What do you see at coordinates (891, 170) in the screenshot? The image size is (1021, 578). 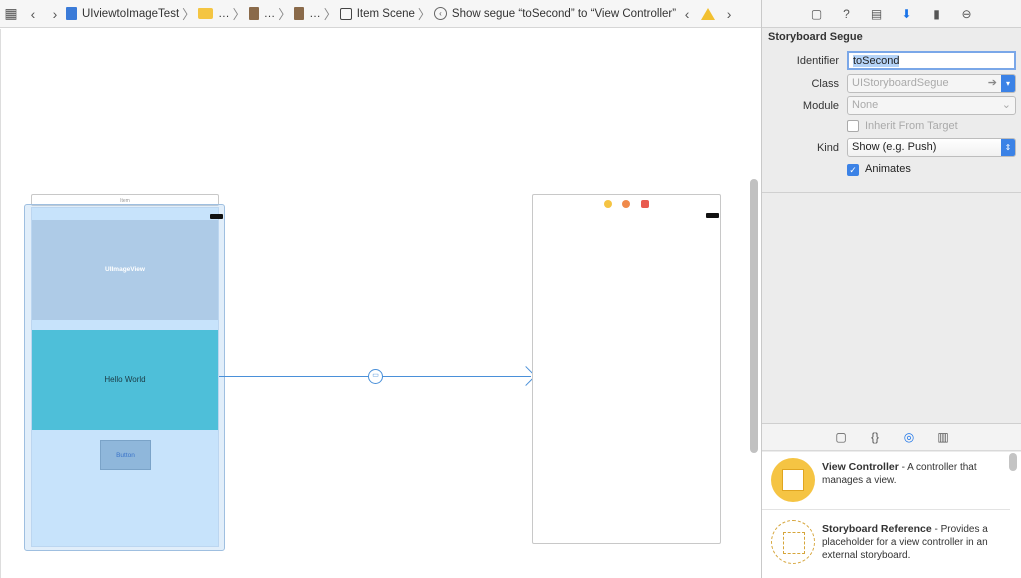 I see `animates-row: ✓ Animates` at bounding box center [891, 170].